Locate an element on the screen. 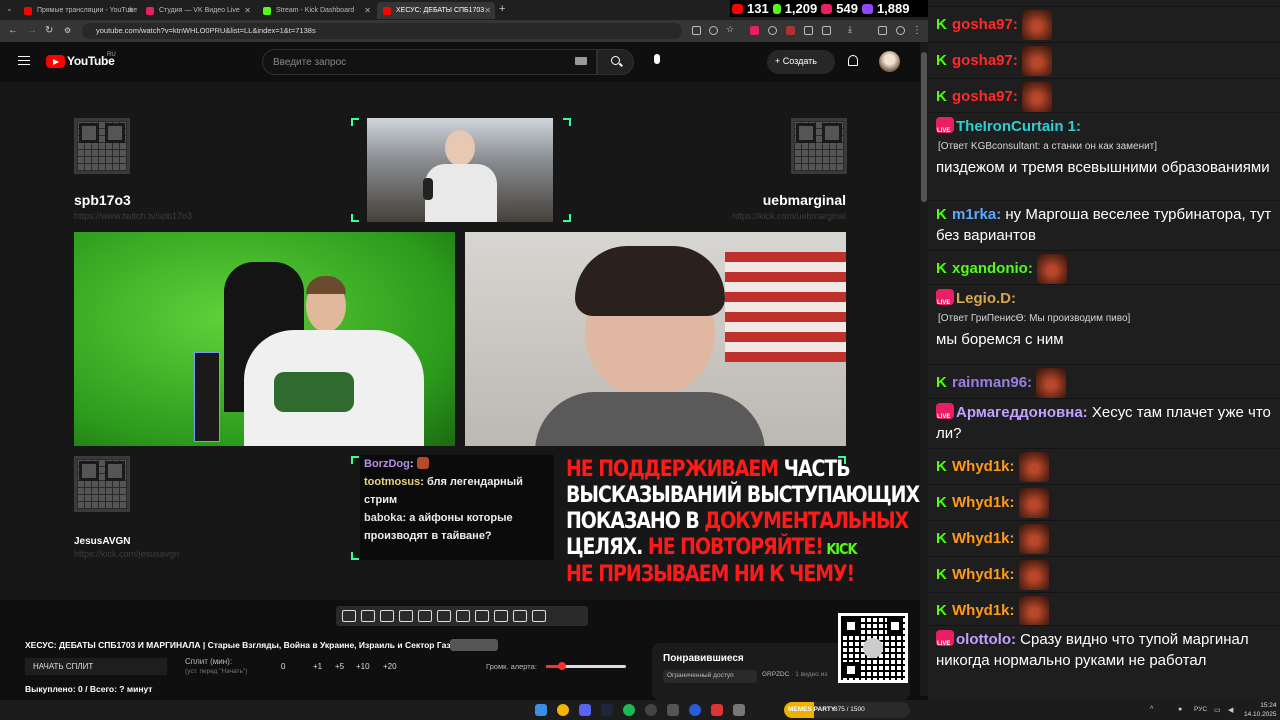  vk-viewers: 549 is located at coordinates (847, 8).